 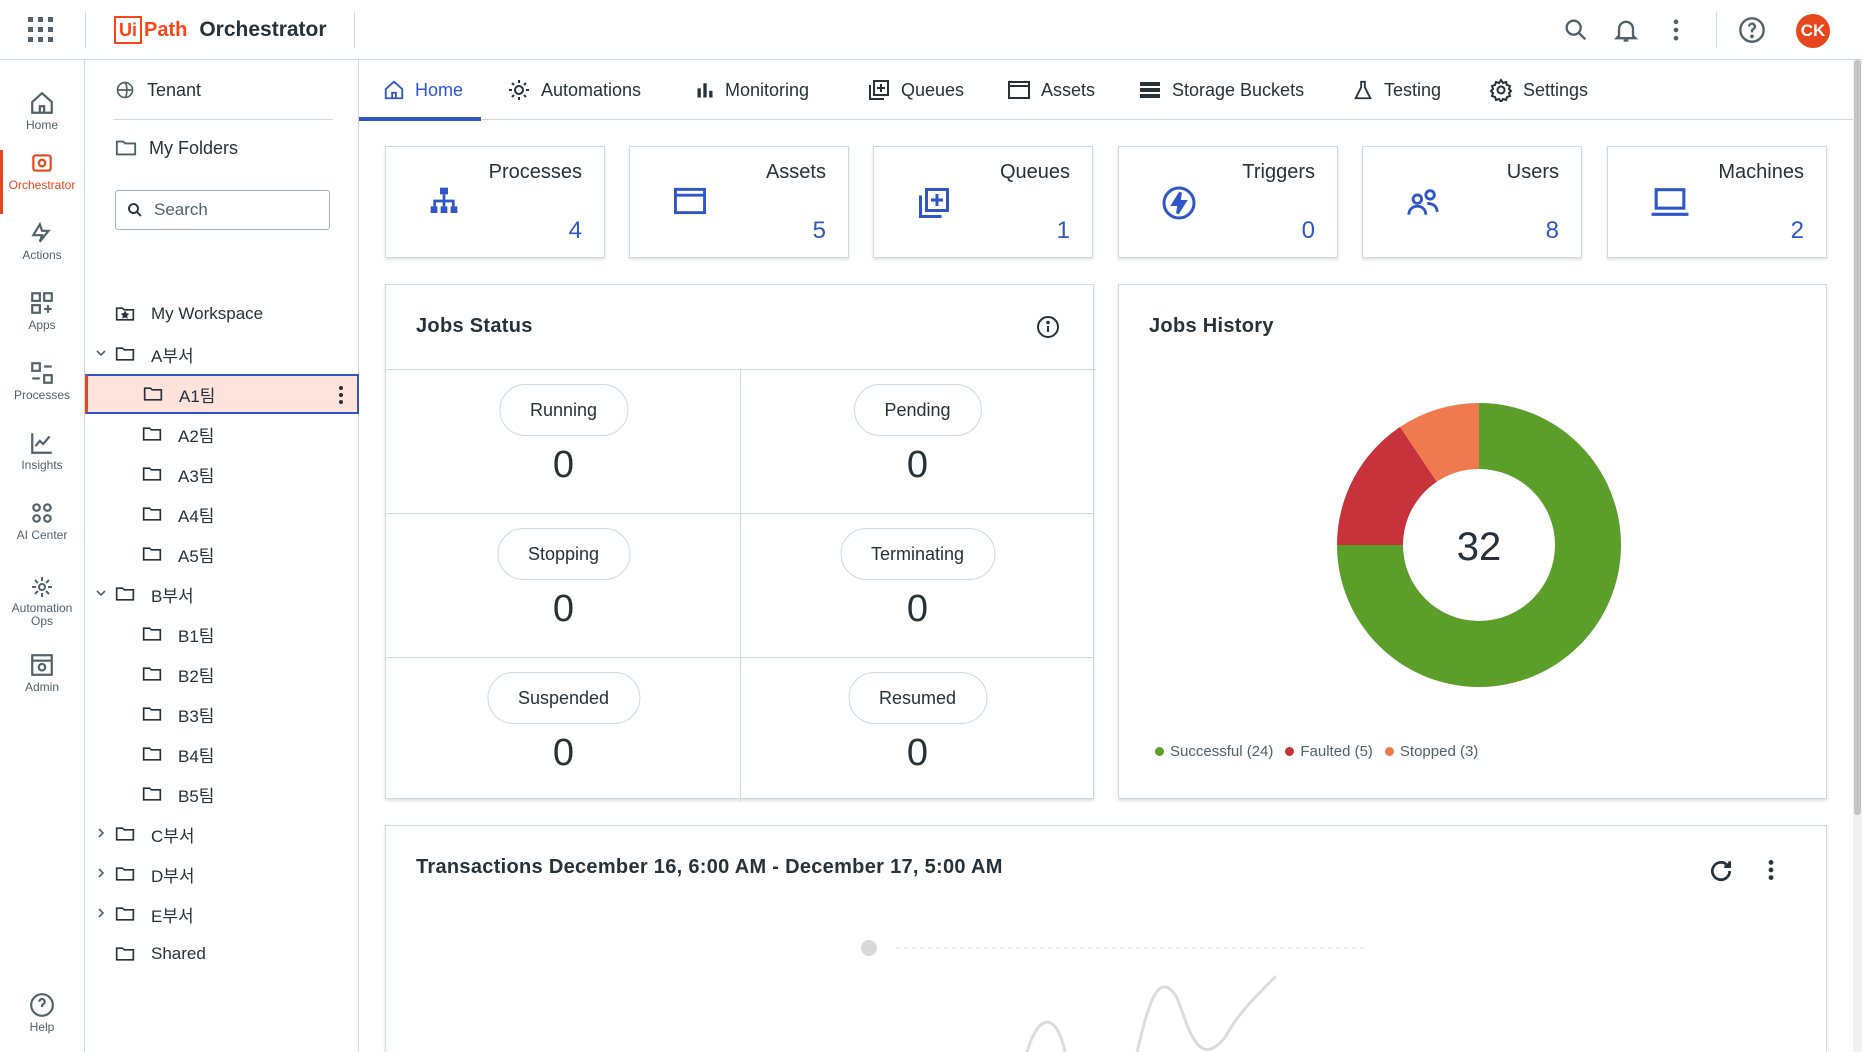 I want to click on tab-storage-buckets: Storage Buckets, so click(x=1221, y=90).